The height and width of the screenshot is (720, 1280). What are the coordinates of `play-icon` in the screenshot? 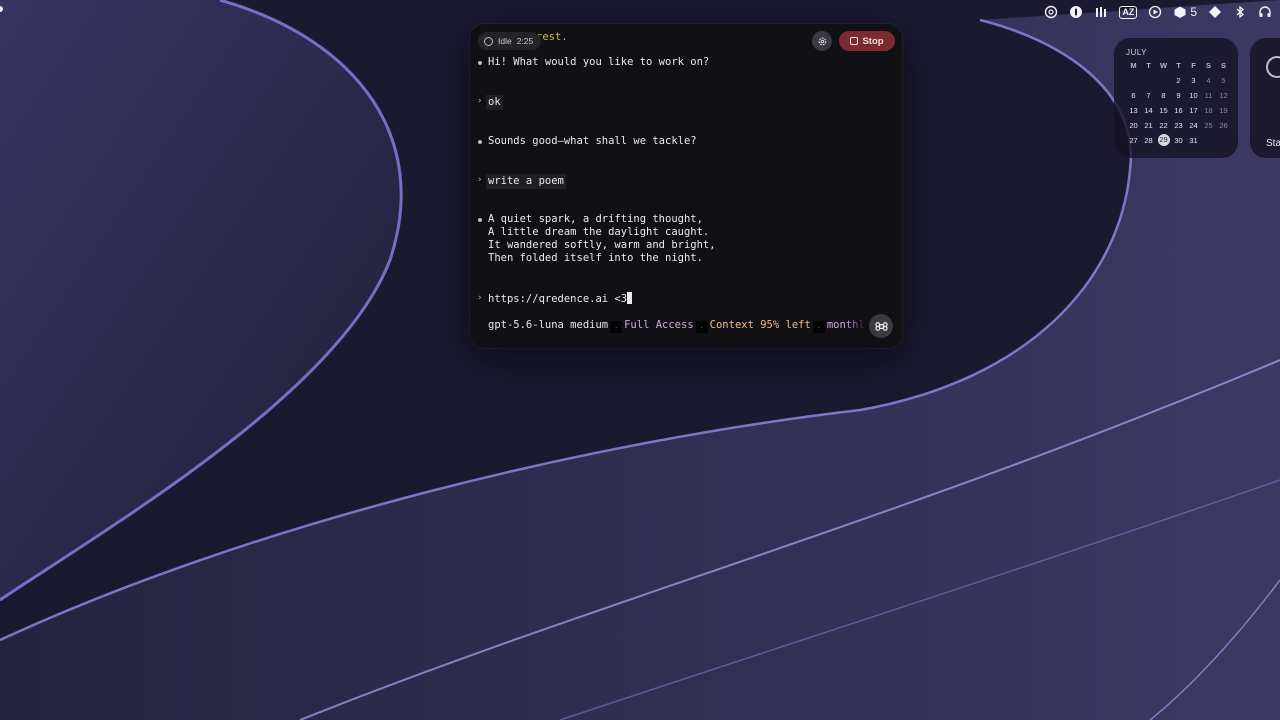 It's located at (1155, 12).